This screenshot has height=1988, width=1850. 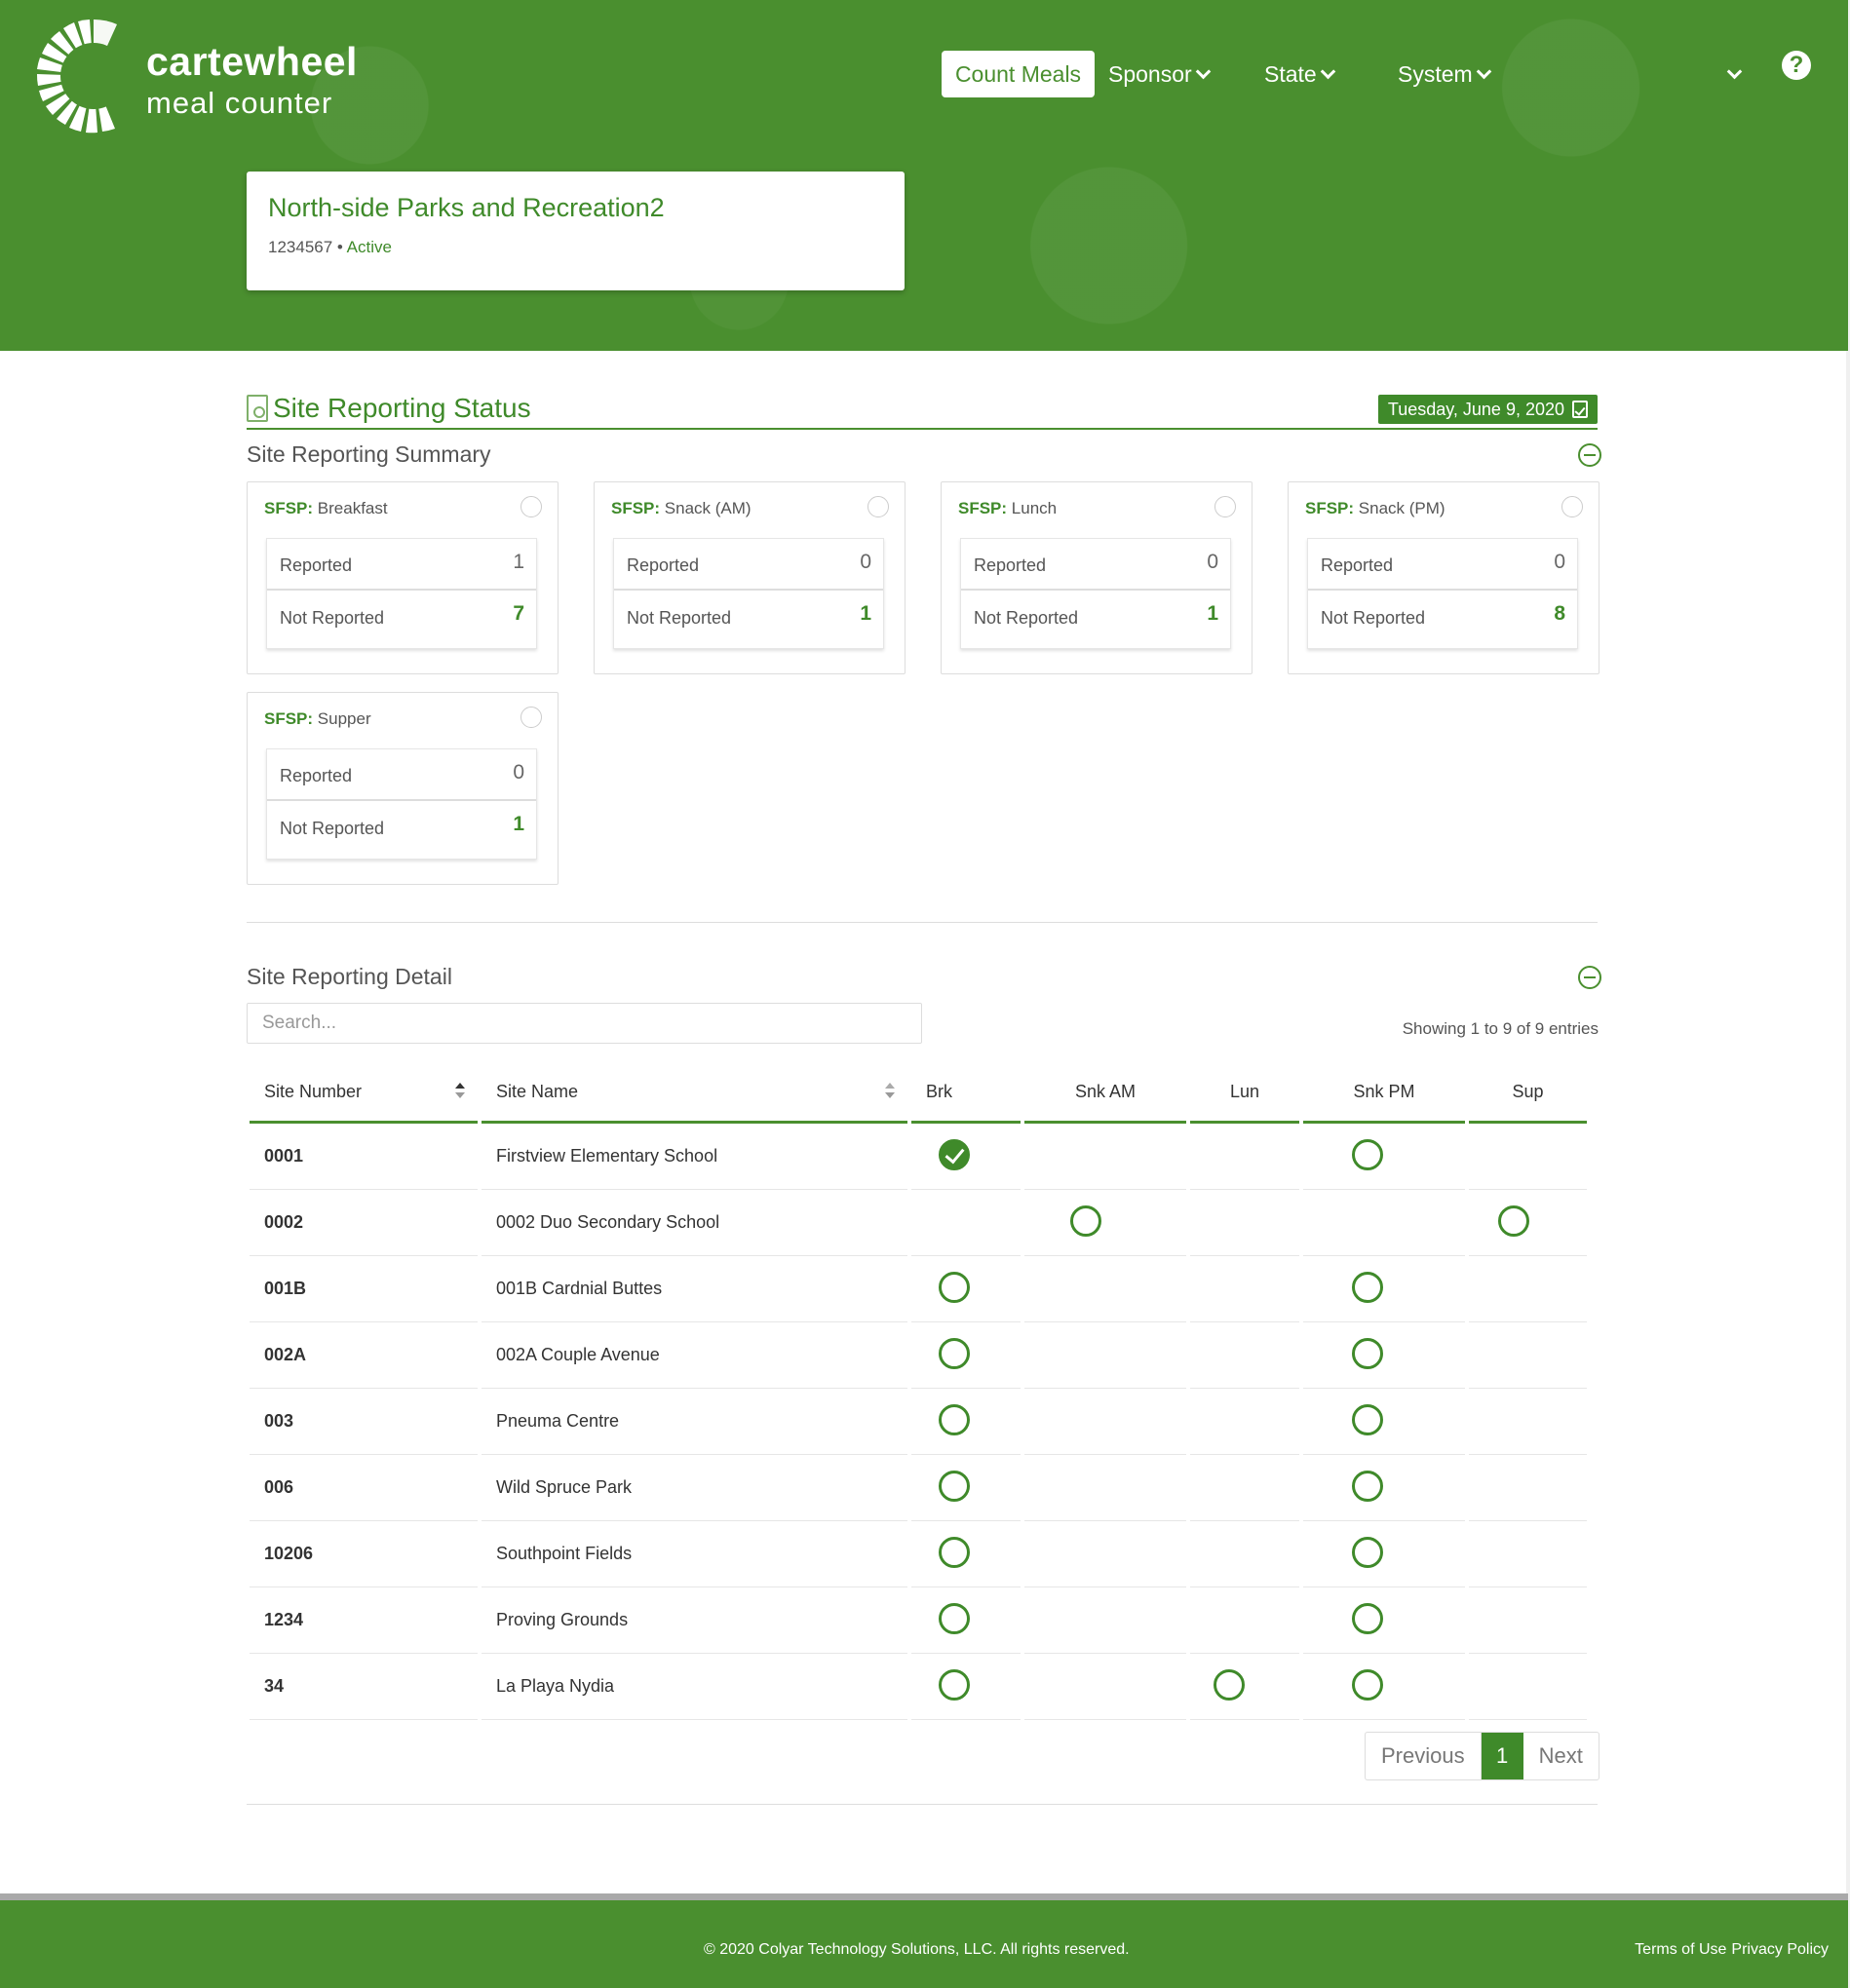 I want to click on th-snk-am: Snk AM, so click(x=1105, y=1097).